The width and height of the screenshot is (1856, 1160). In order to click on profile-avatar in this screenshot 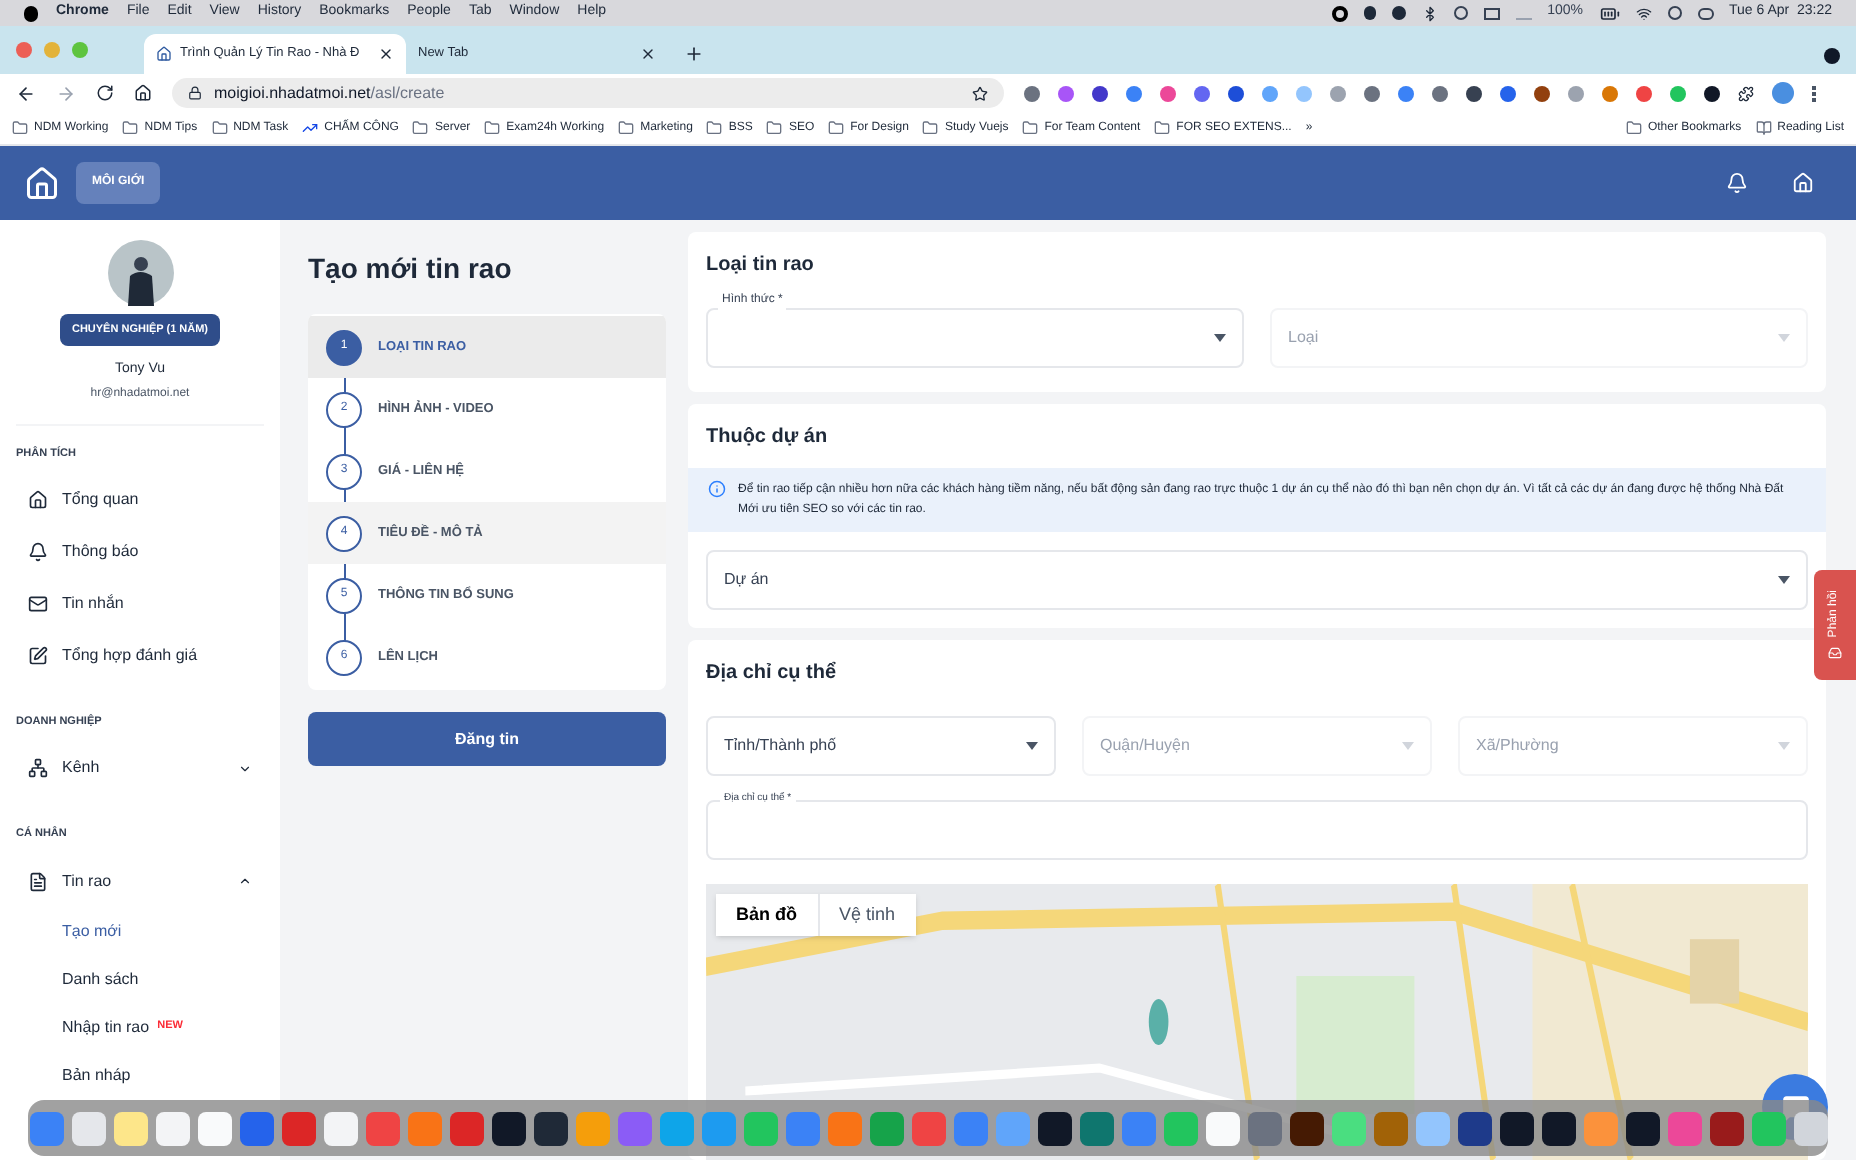, I will do `click(1783, 93)`.